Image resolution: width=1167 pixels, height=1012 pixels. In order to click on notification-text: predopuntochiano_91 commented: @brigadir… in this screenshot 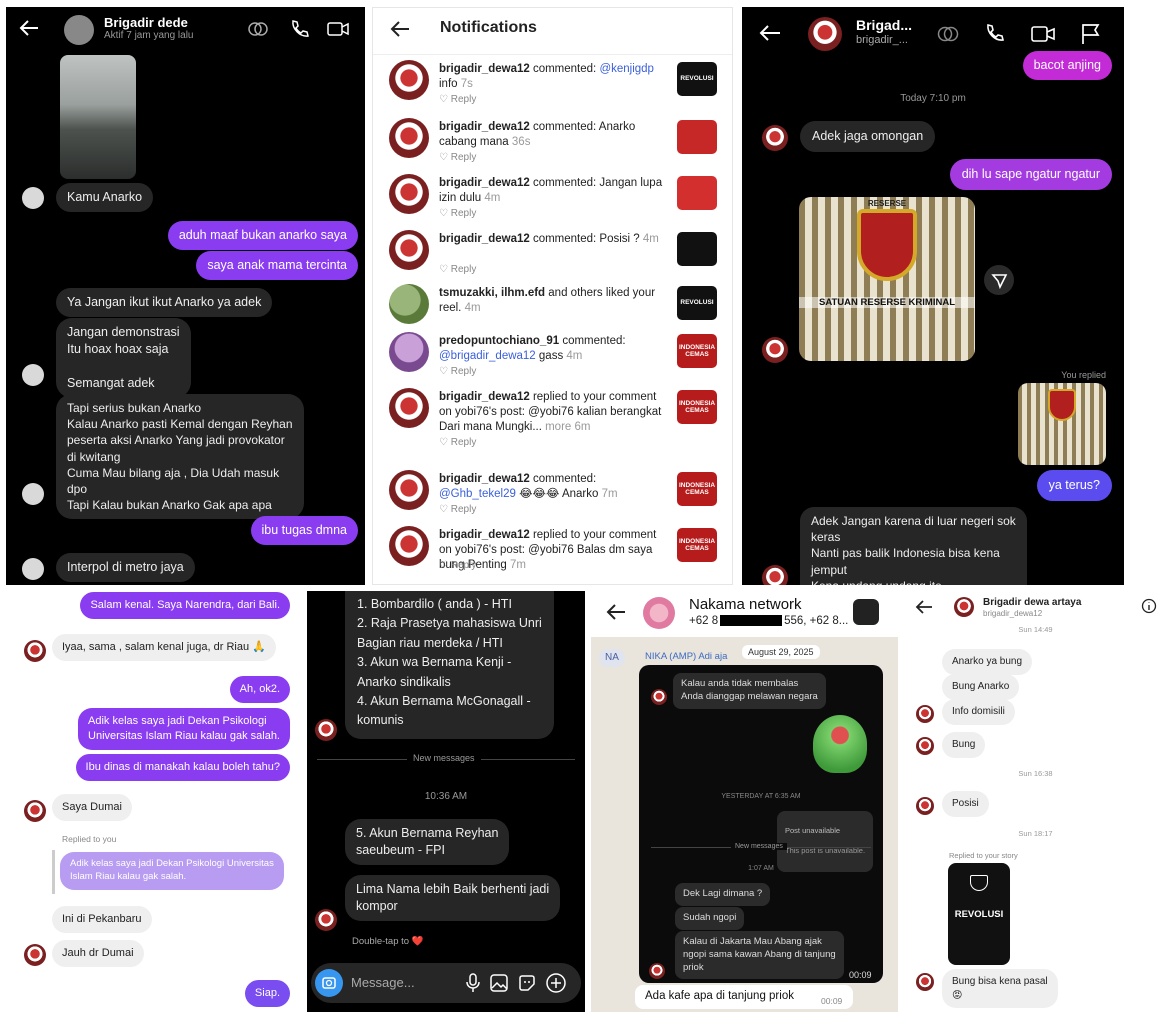, I will do `click(552, 349)`.